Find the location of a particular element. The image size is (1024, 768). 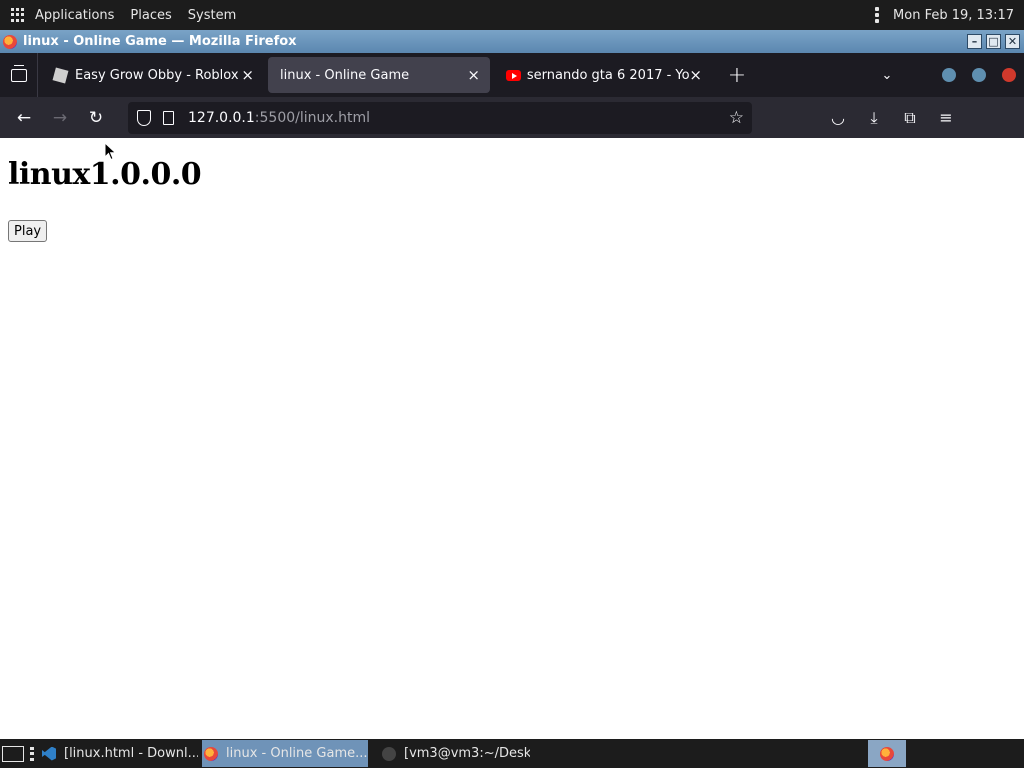

kebab-menu-icon is located at coordinates (877, 15).